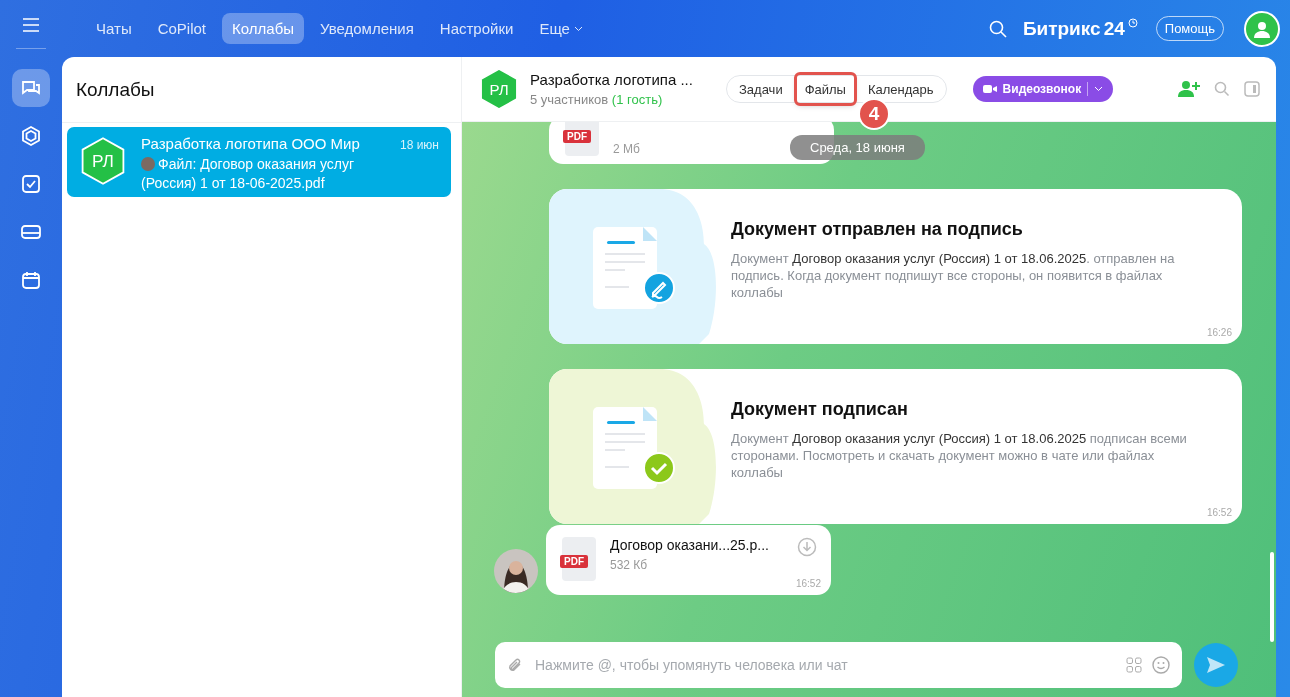 Image resolution: width=1290 pixels, height=697 pixels. I want to click on menu-icon, so click(31, 25).